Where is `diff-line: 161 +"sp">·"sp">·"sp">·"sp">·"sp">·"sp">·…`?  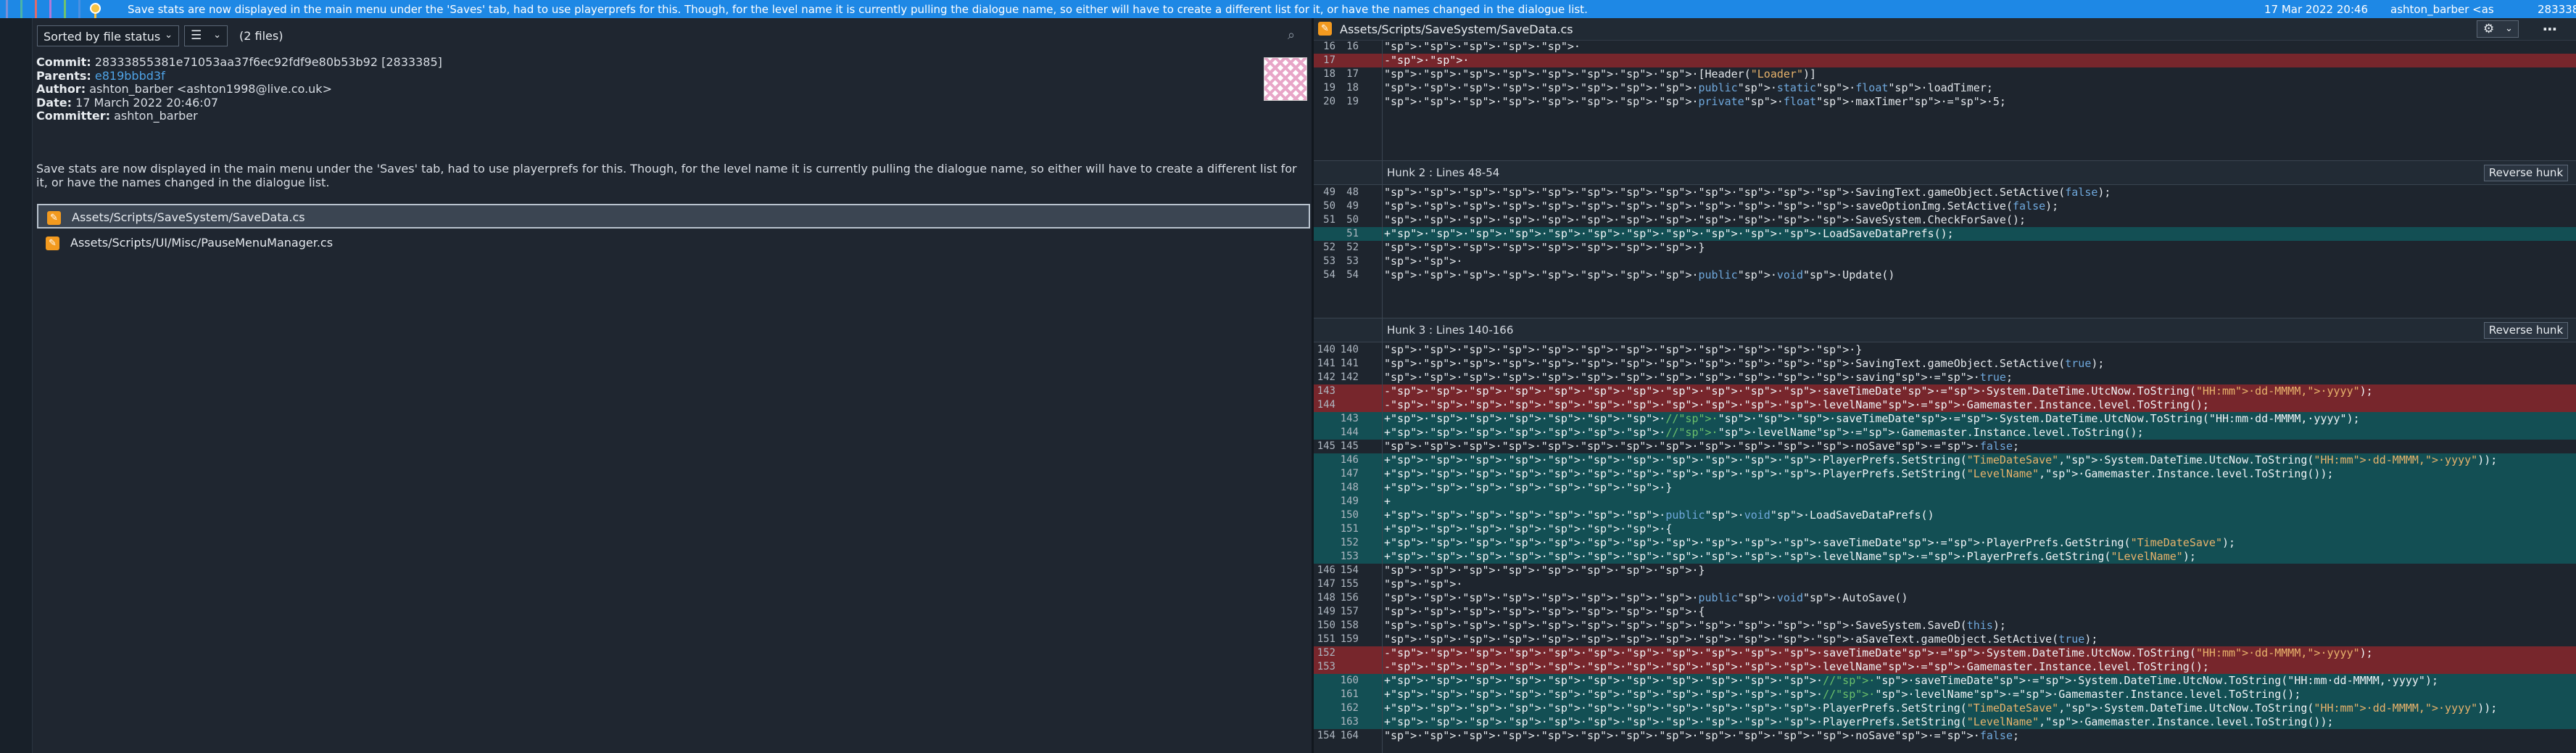
diff-line: 161 +"sp">·"sp">·"sp">·"sp">·"sp">·"sp">·… is located at coordinates (1945, 695).